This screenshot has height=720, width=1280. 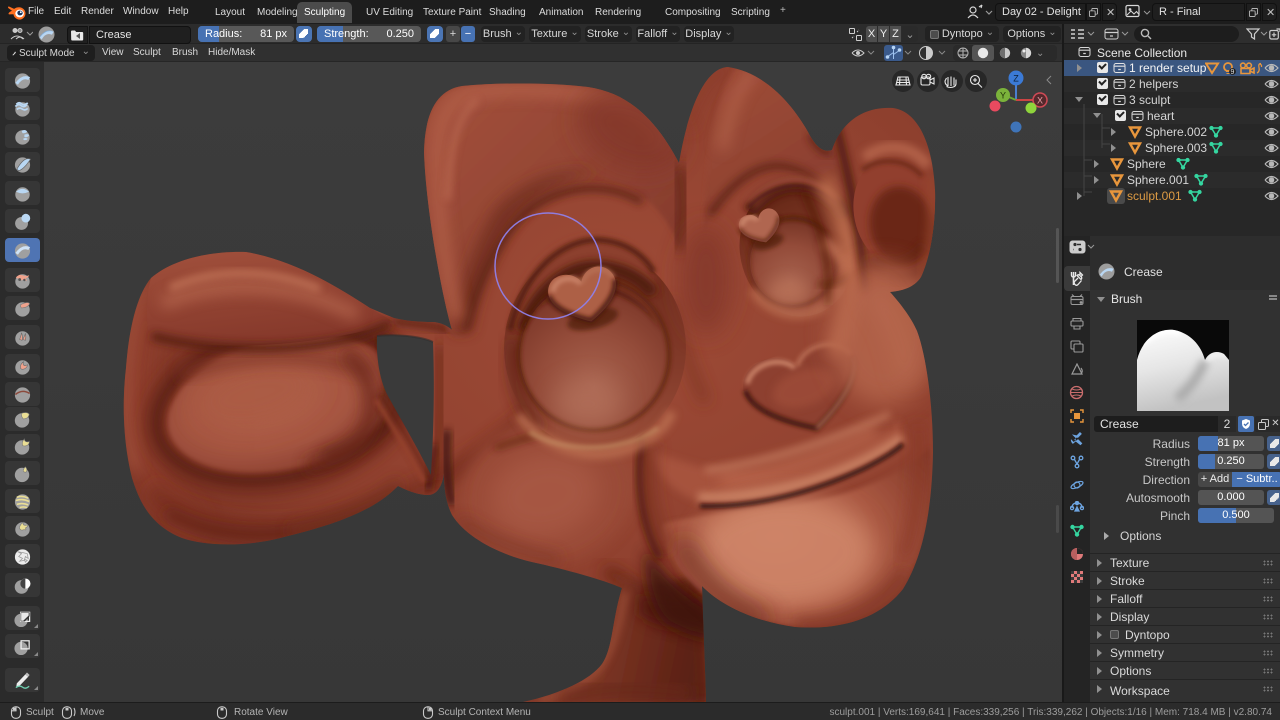 What do you see at coordinates (1040, 101) in the screenshot?
I see `svg-text: X` at bounding box center [1040, 101].